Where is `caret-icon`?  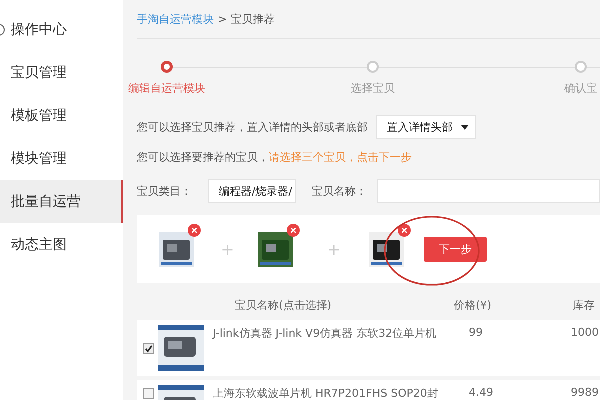 caret-icon is located at coordinates (465, 127).